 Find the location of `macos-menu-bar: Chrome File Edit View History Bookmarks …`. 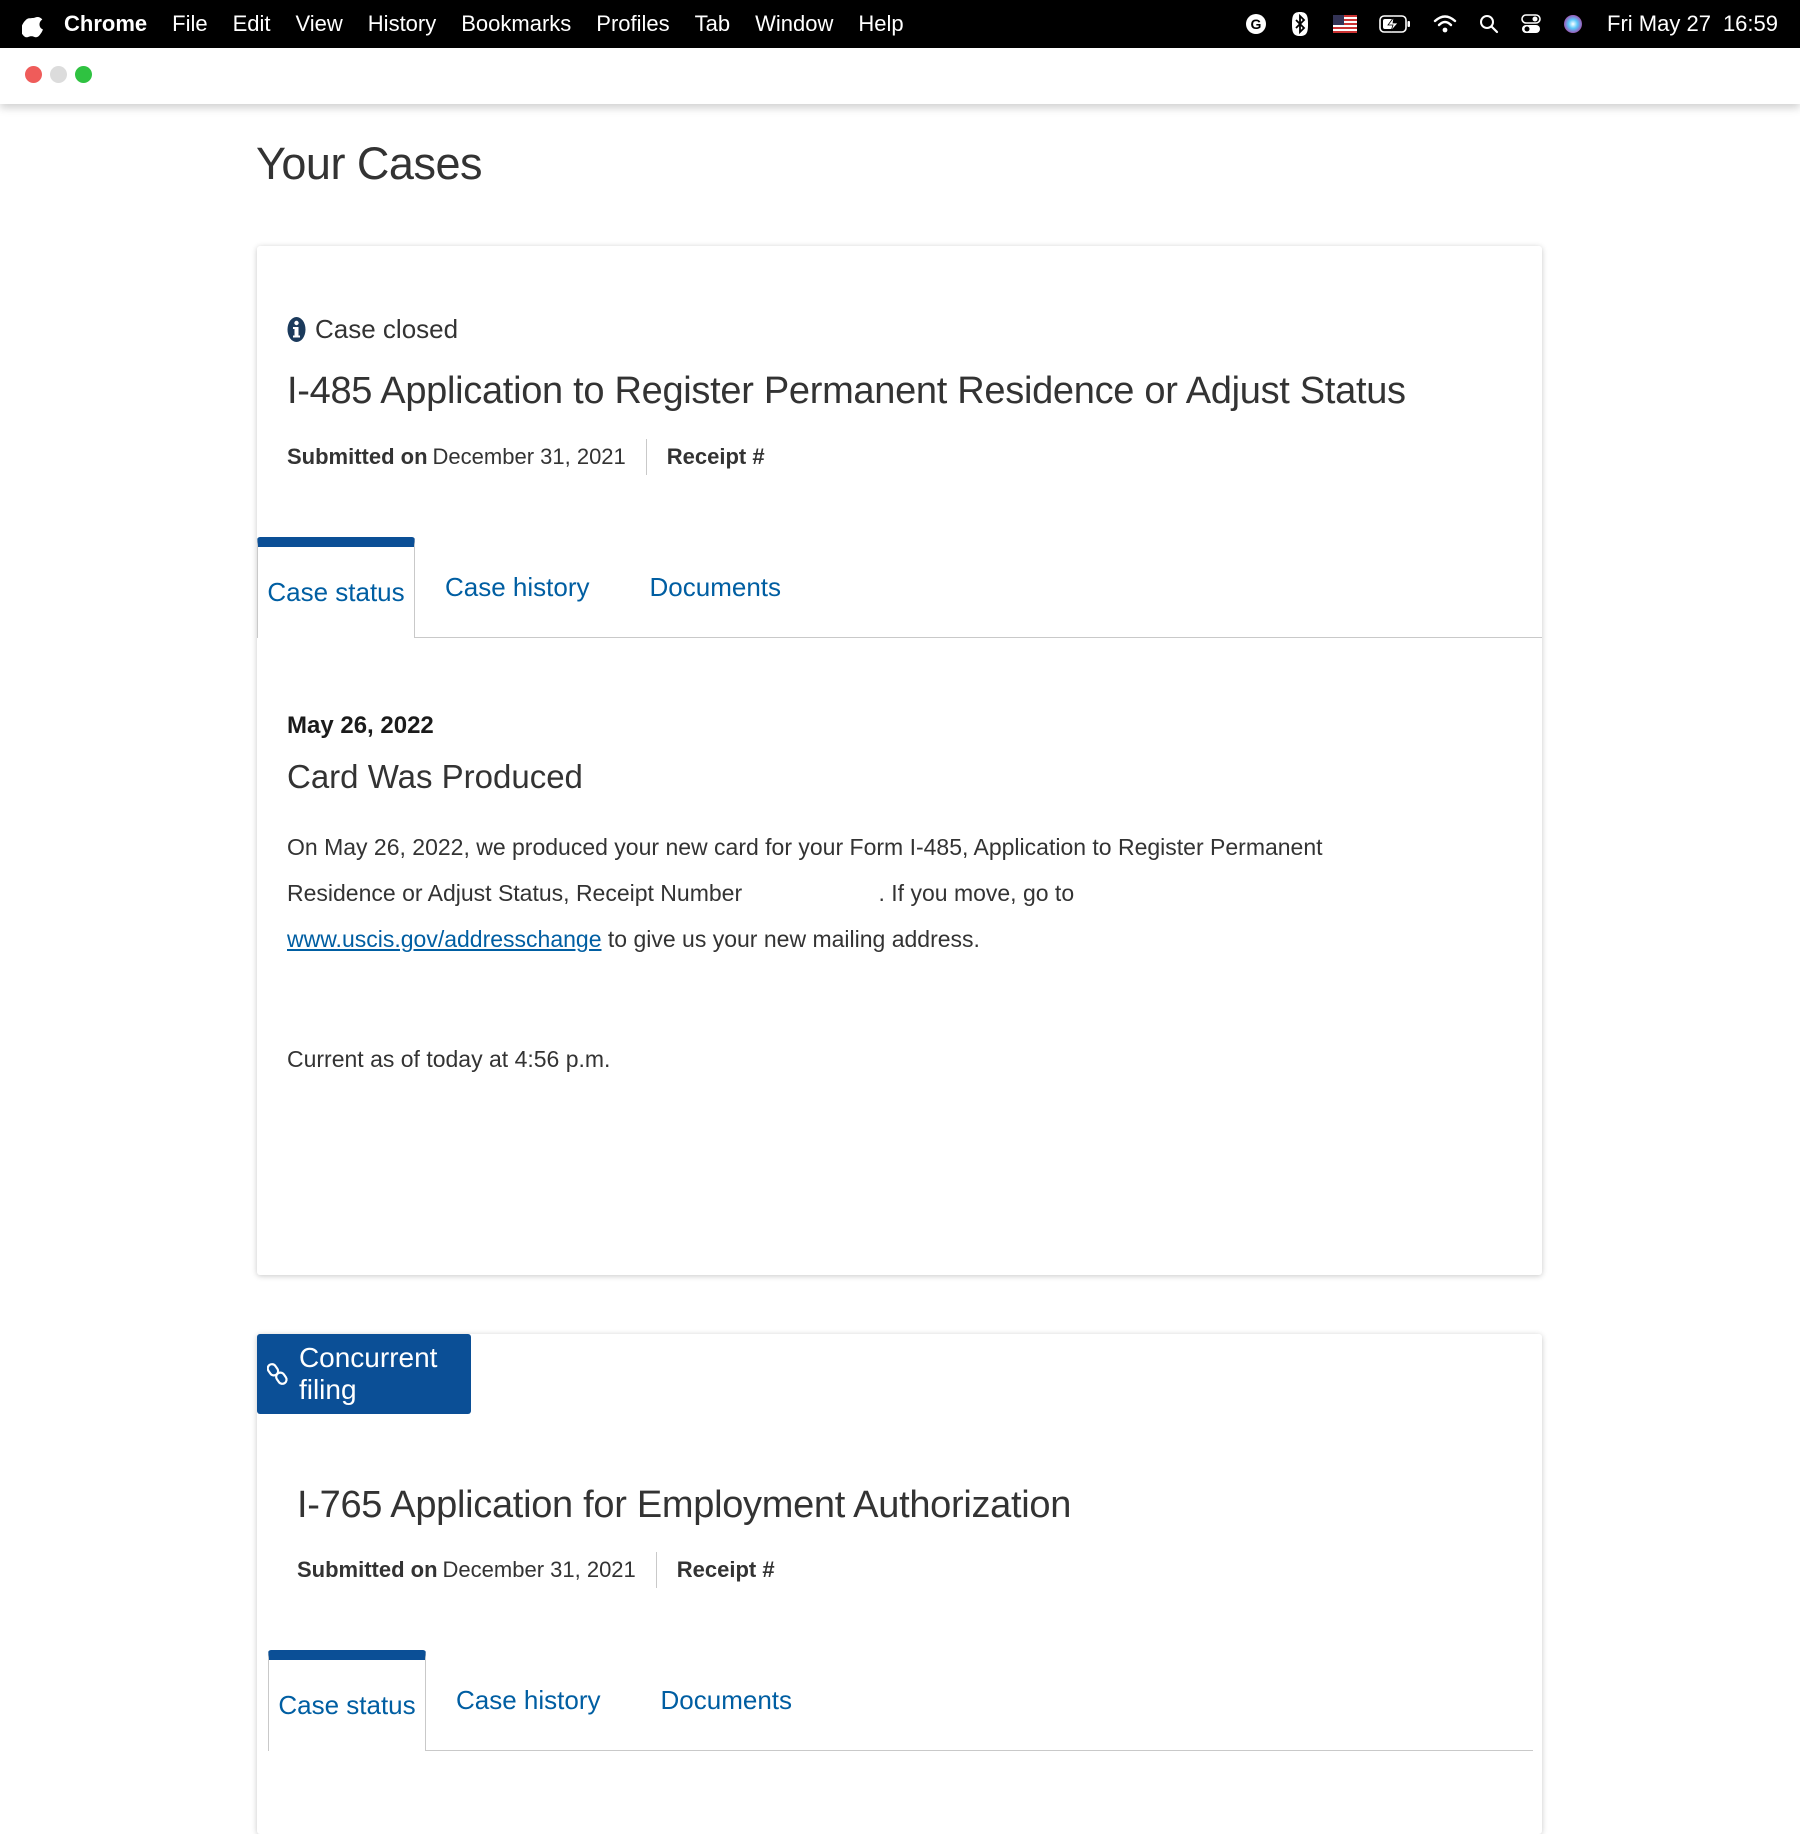

macos-menu-bar: Chrome File Edit View History Bookmarks … is located at coordinates (900, 24).